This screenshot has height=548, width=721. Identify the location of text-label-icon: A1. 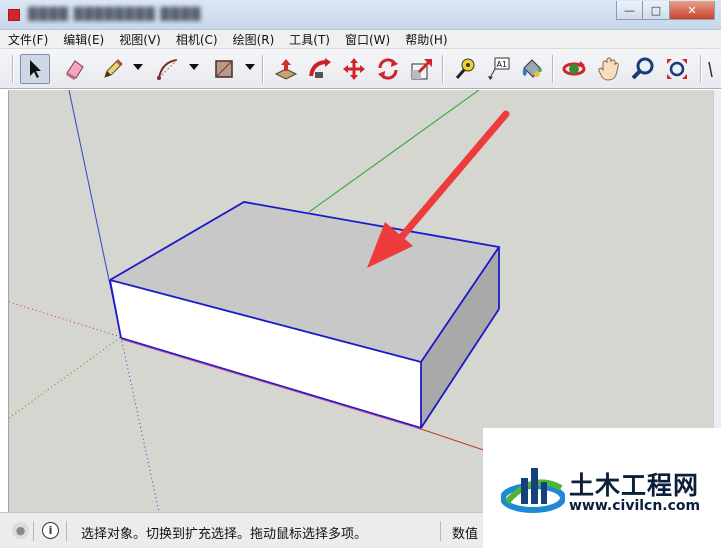
(499, 68).